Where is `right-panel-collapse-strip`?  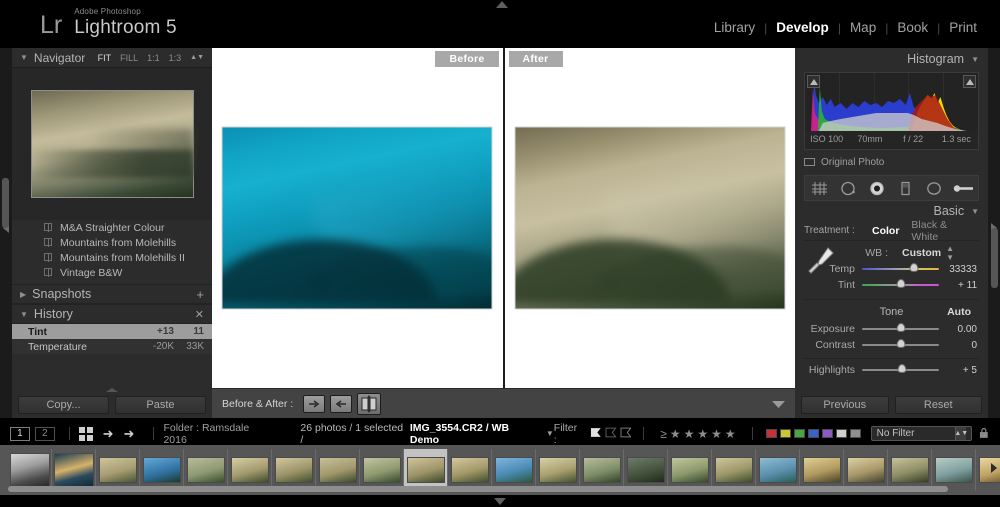 right-panel-collapse-strip is located at coordinates (994, 233).